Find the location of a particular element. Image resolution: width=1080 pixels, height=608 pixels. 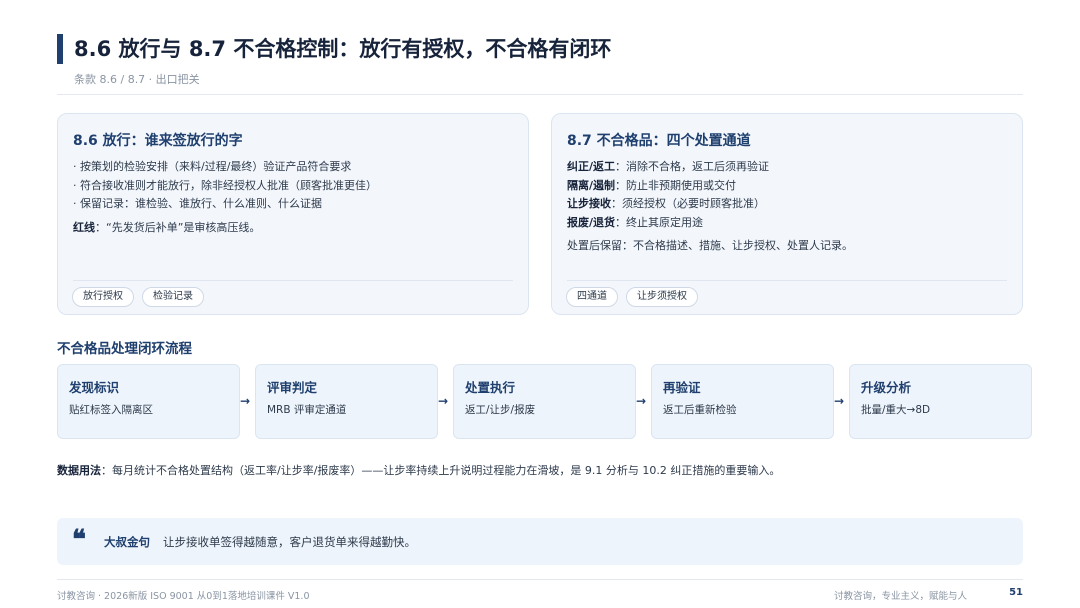

flow-step-title: 发现标识 is located at coordinates (94, 387).